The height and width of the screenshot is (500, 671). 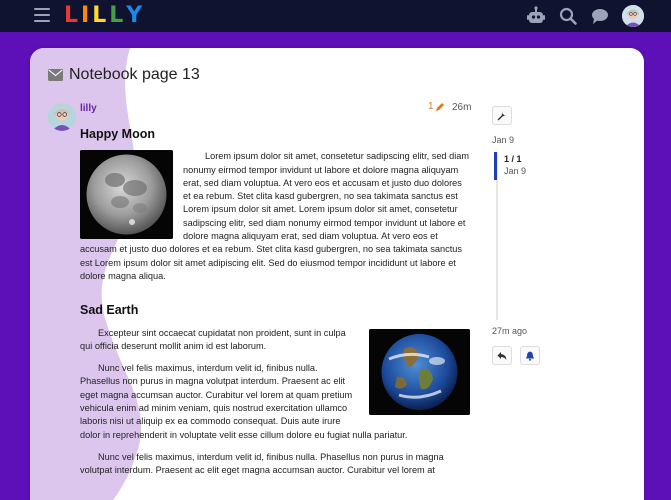 I want to click on reply-button, so click(x=502, y=355).